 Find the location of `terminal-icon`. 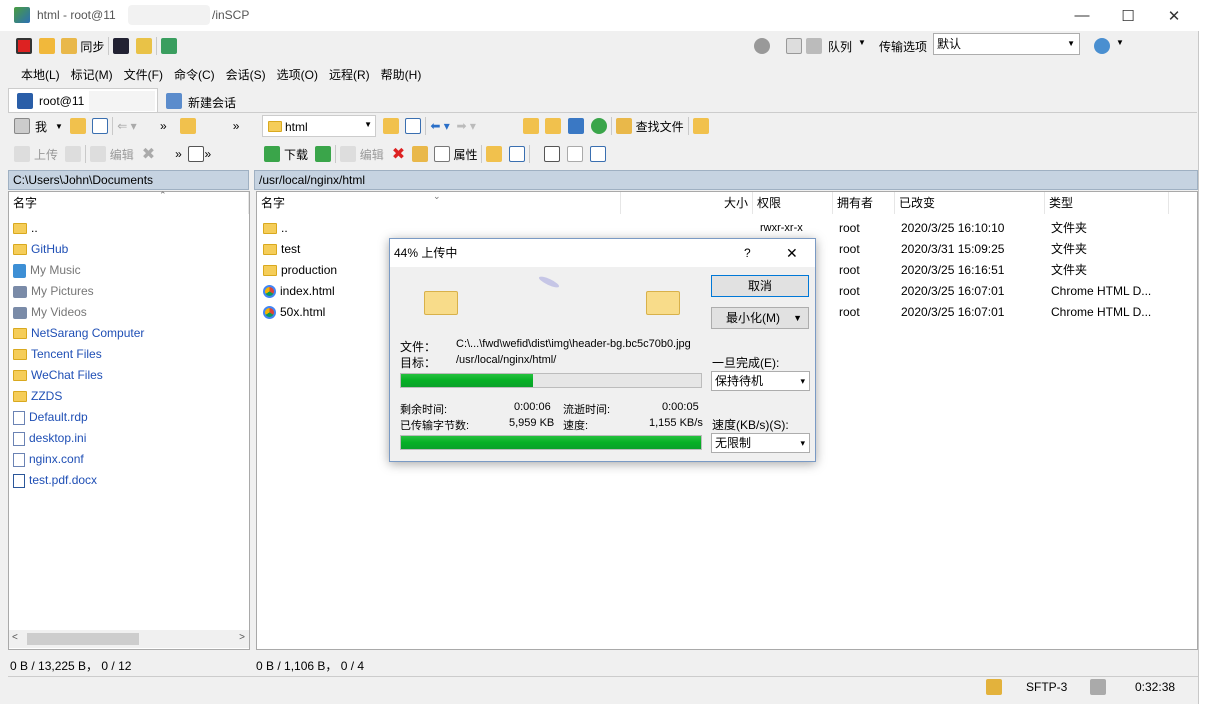

terminal-icon is located at coordinates (121, 46).